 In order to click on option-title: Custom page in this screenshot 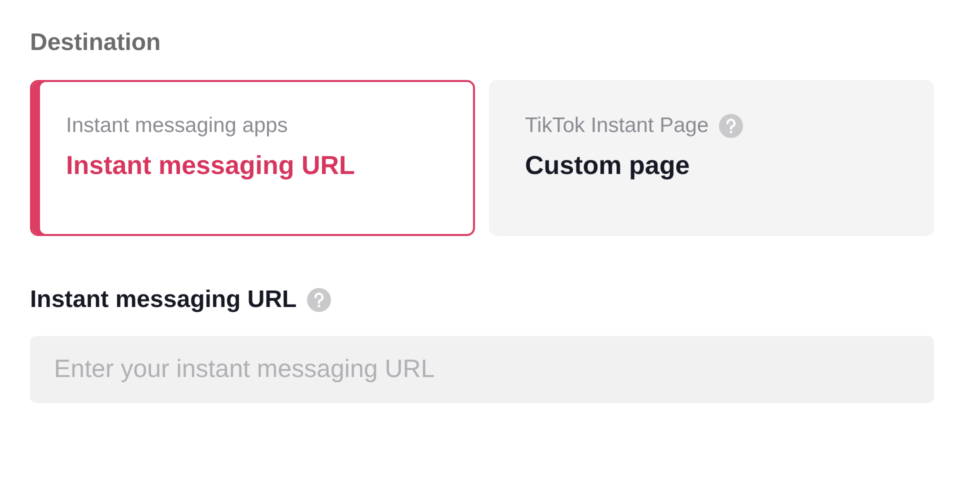, I will do `click(608, 165)`.